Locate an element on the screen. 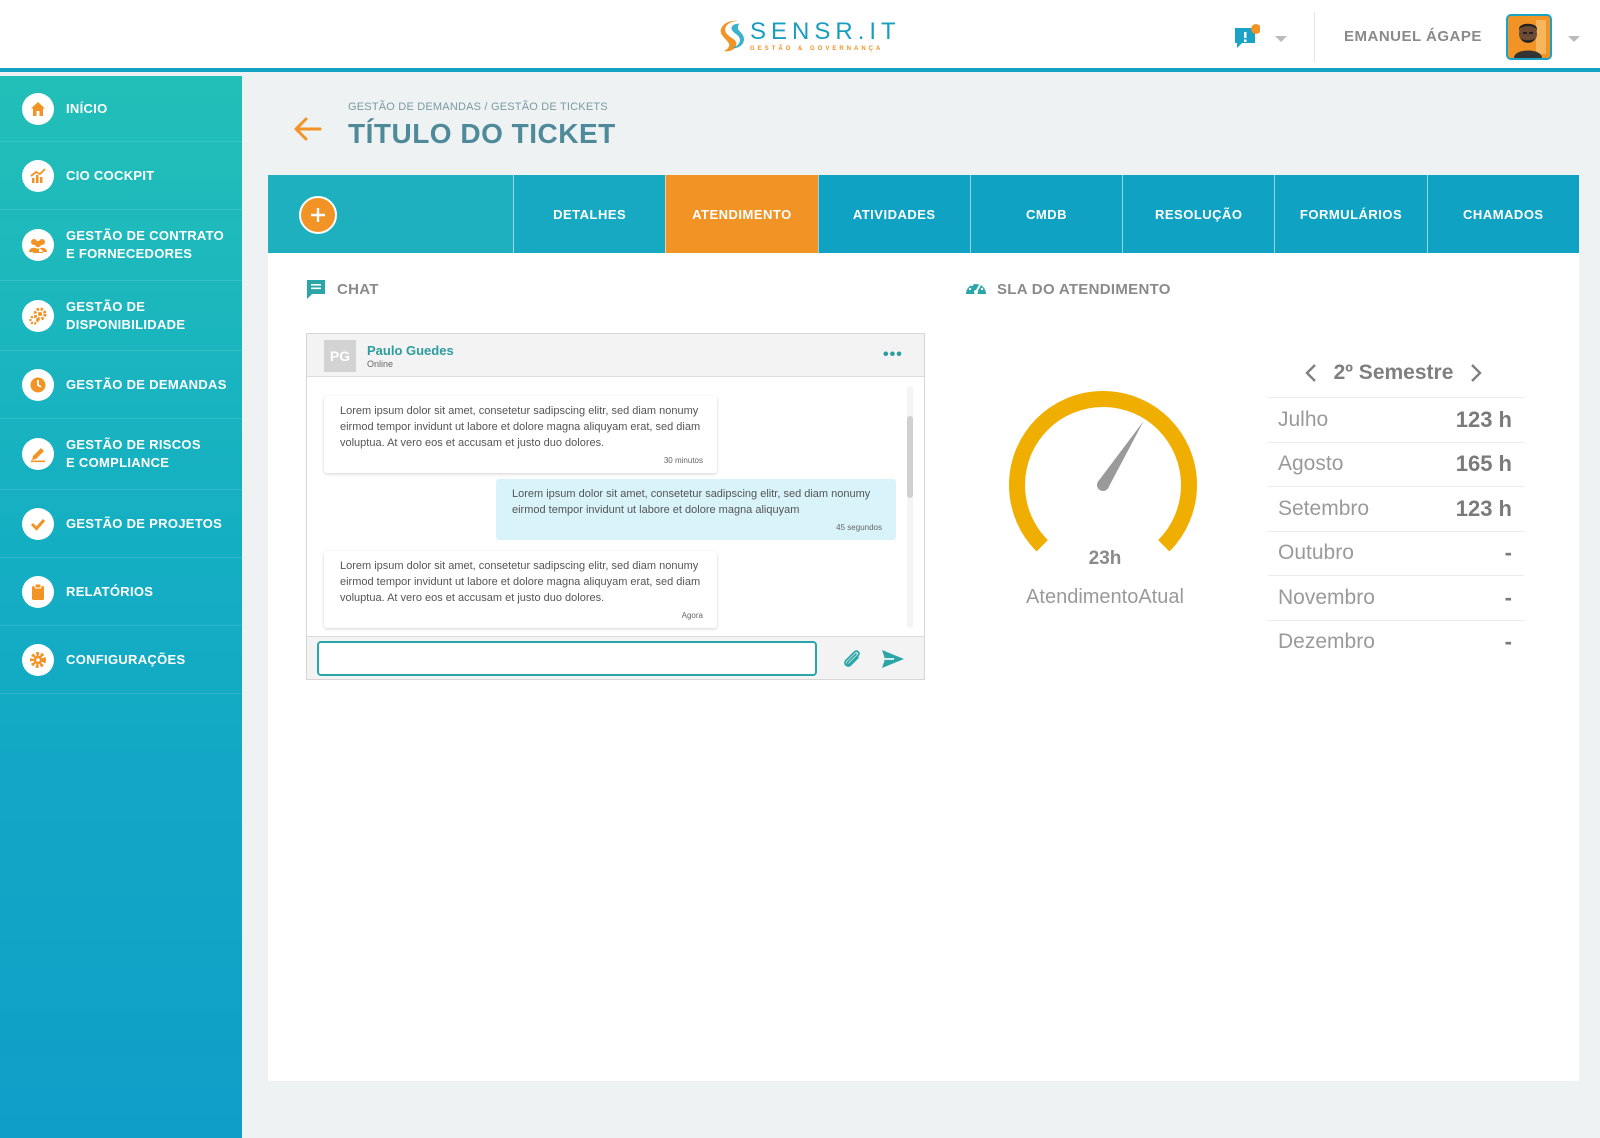 This screenshot has height=1138, width=1600. sla-section-title: SLA DO ATENDIMENTO is located at coordinates (1068, 289).